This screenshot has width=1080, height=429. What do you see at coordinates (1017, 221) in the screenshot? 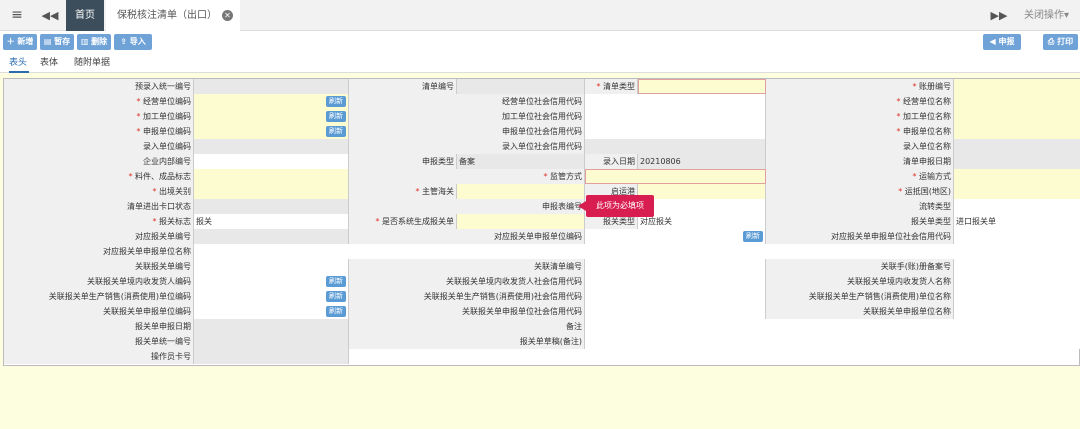
I see `declaration-type-select: 进口报关单` at bounding box center [1017, 221].